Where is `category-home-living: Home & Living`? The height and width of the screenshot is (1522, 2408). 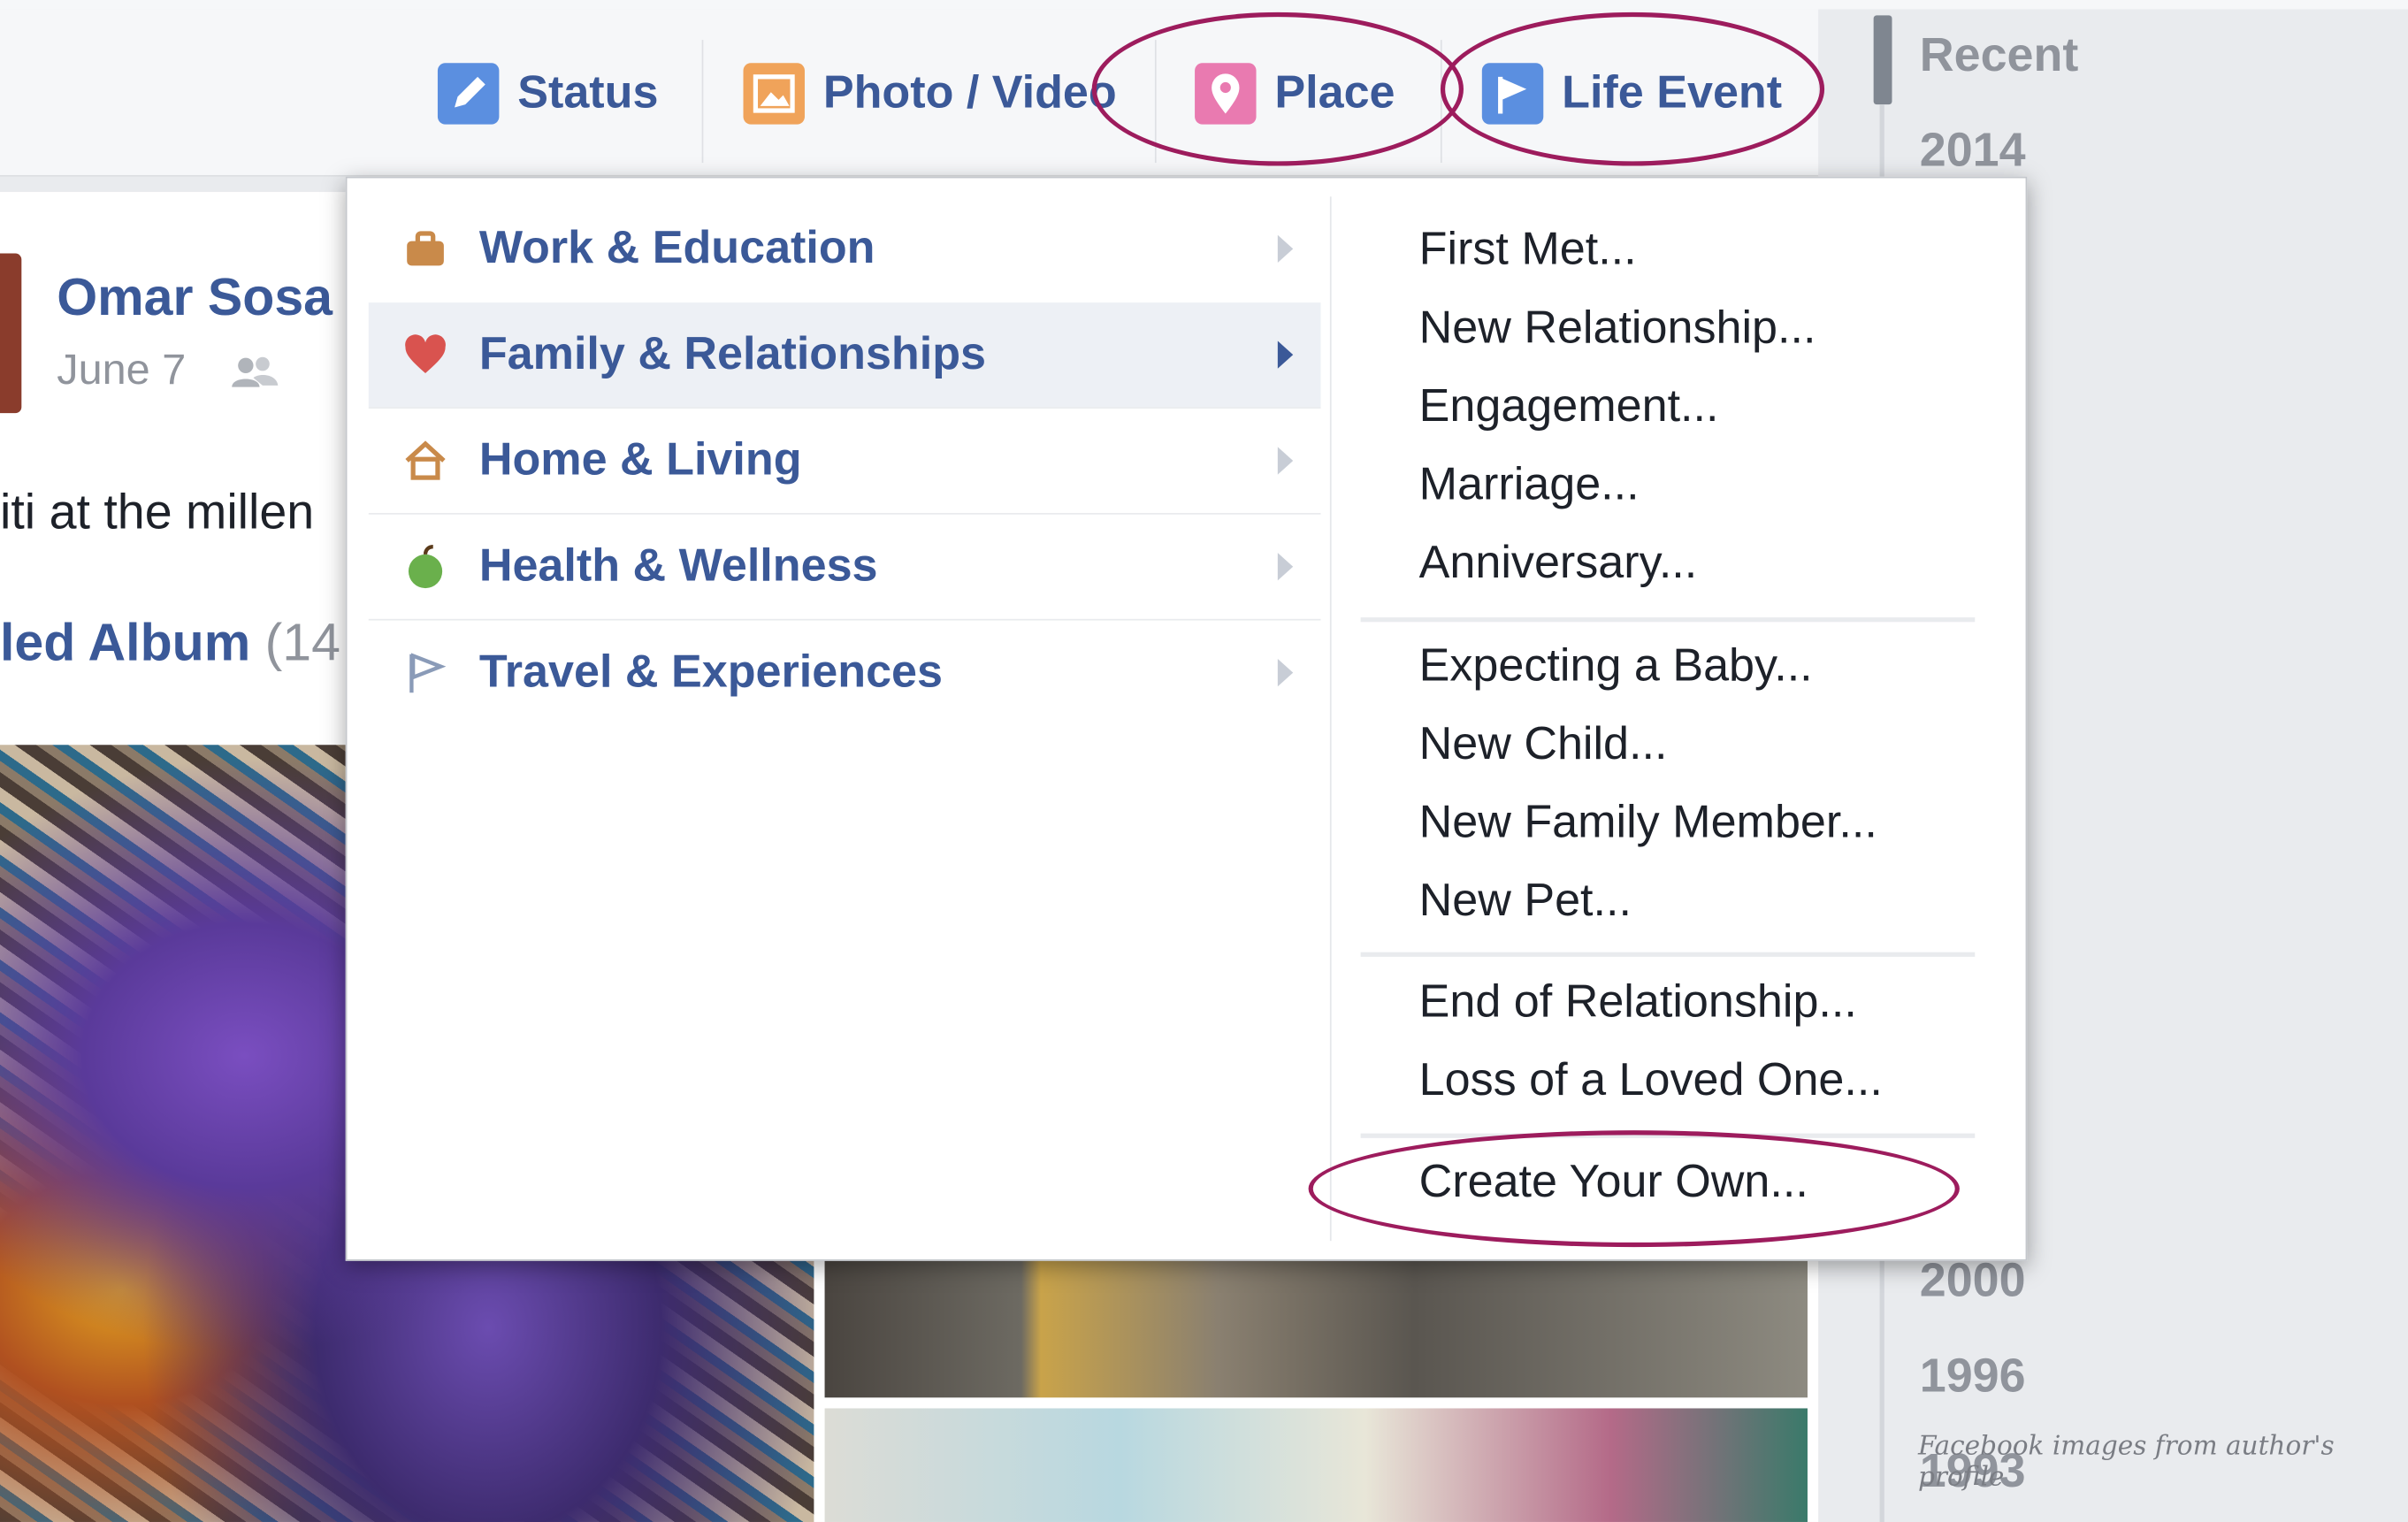
category-home-living: Home & Living is located at coordinates (845, 461).